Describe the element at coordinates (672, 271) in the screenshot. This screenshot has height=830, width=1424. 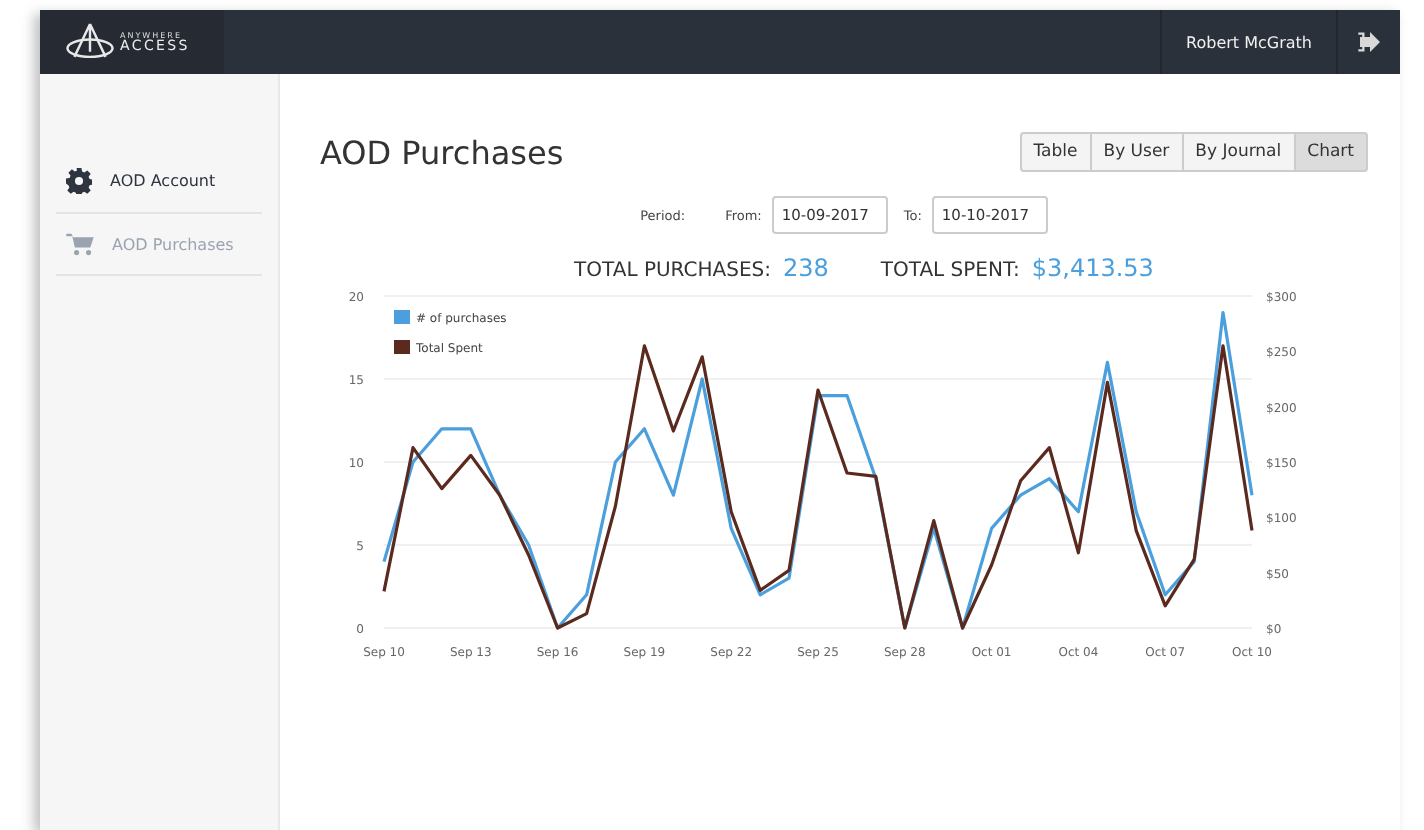
I see `total-label: TOTAL PURCHASES:` at that location.